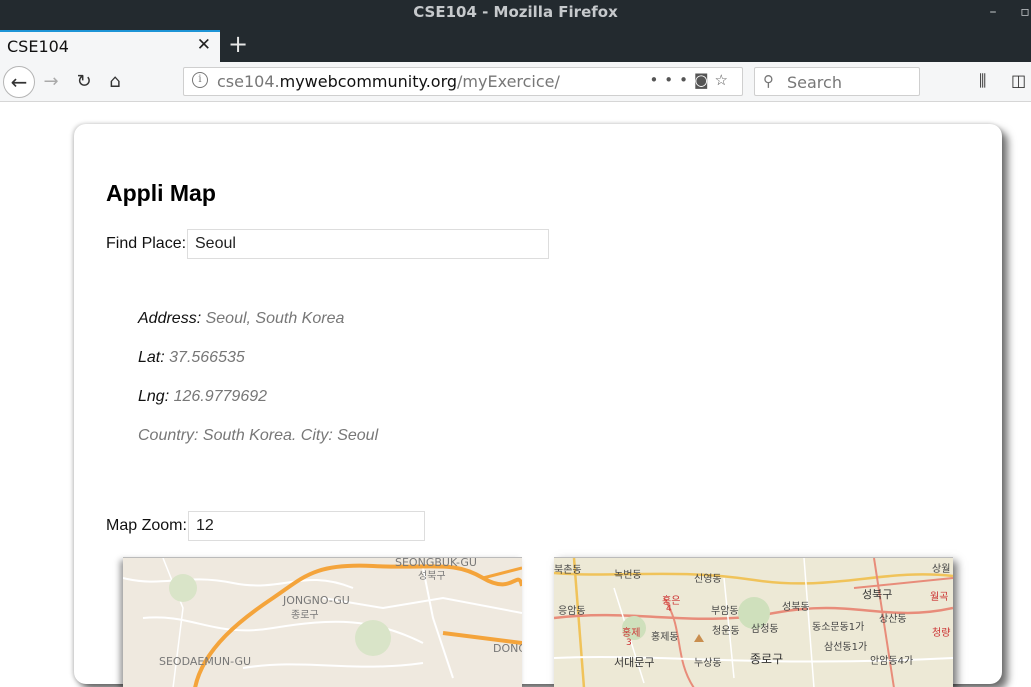 Image resolution: width=1031 pixels, height=687 pixels. I want to click on map-right-label-22: 4, so click(669, 609).